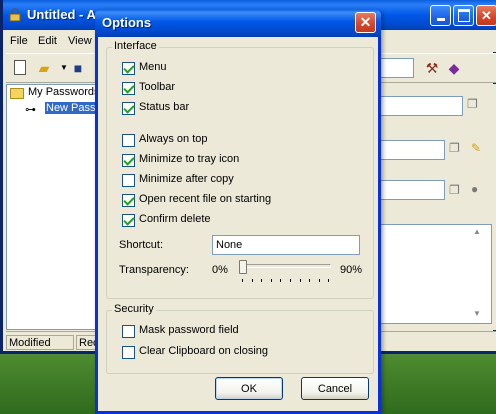  What do you see at coordinates (135, 46) in the screenshot?
I see `interface-group-label: Interface` at bounding box center [135, 46].